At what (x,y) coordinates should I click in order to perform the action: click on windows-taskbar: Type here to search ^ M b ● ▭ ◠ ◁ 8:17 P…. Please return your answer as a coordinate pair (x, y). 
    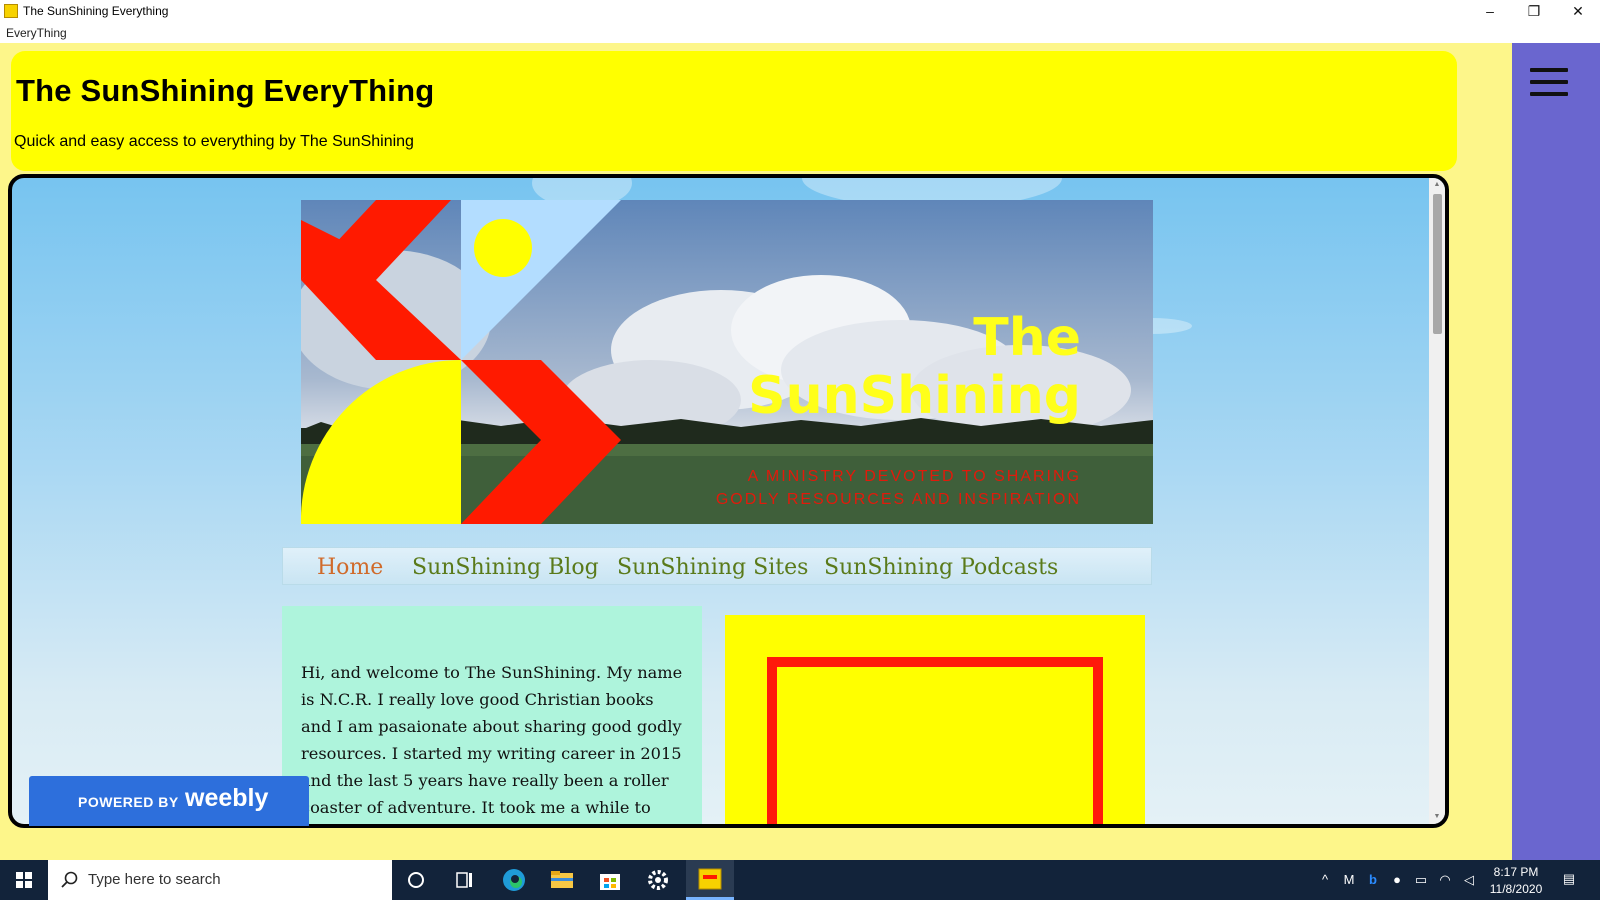
    Looking at the image, I should click on (800, 880).